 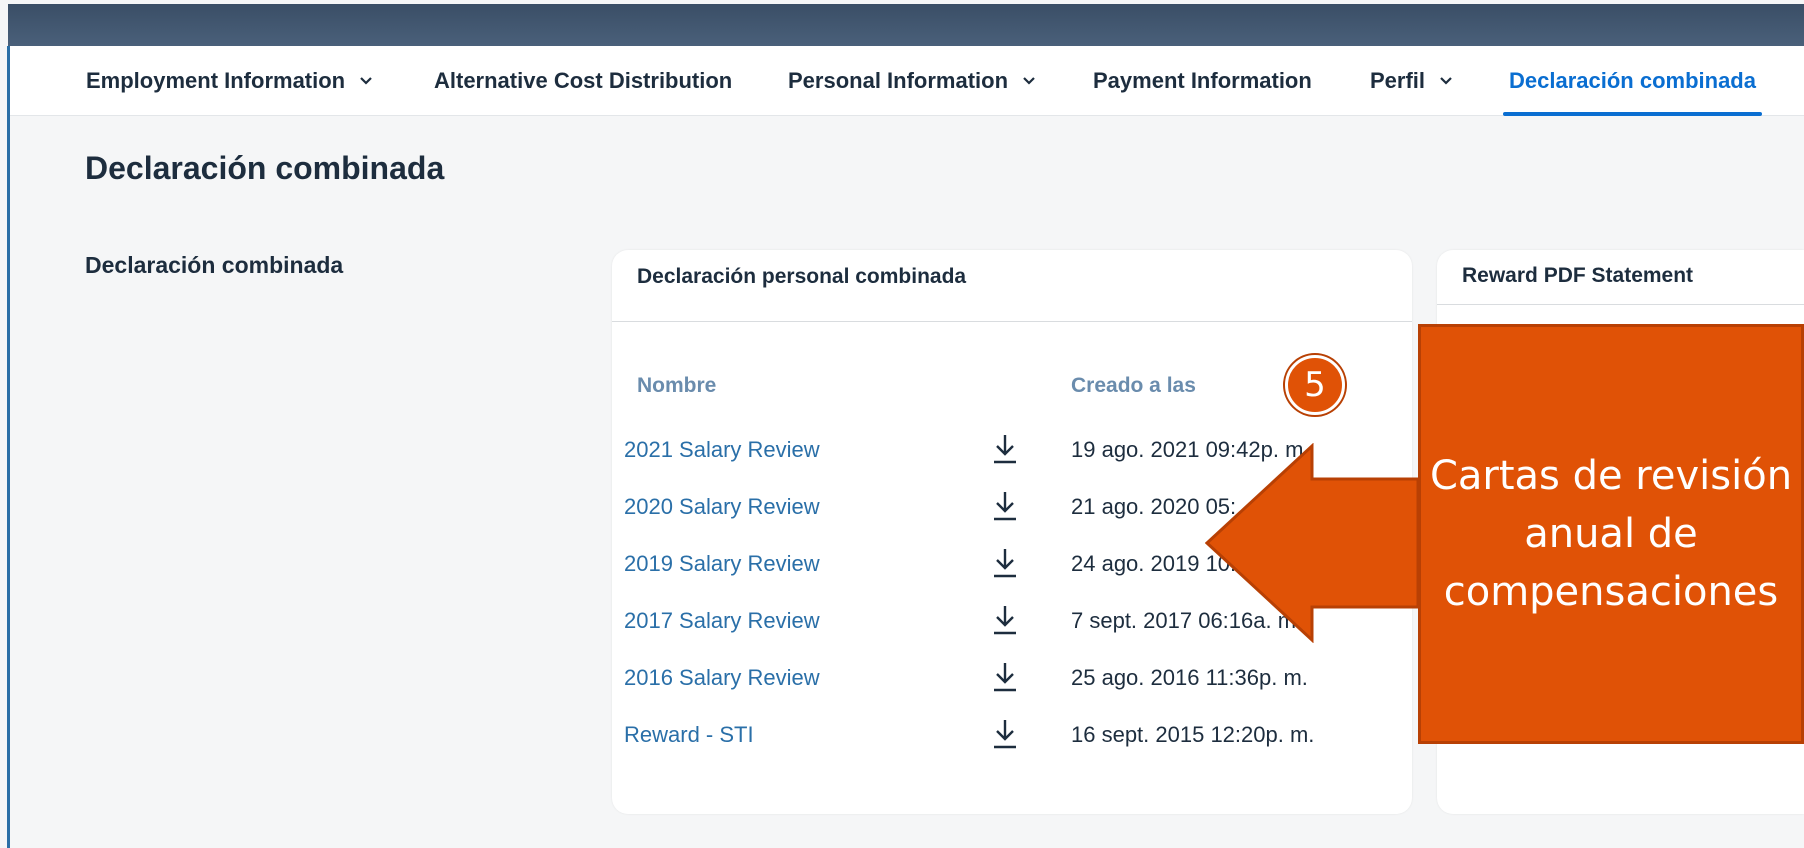 I want to click on card-header: Reward PDF Statement, so click(x=1620, y=277).